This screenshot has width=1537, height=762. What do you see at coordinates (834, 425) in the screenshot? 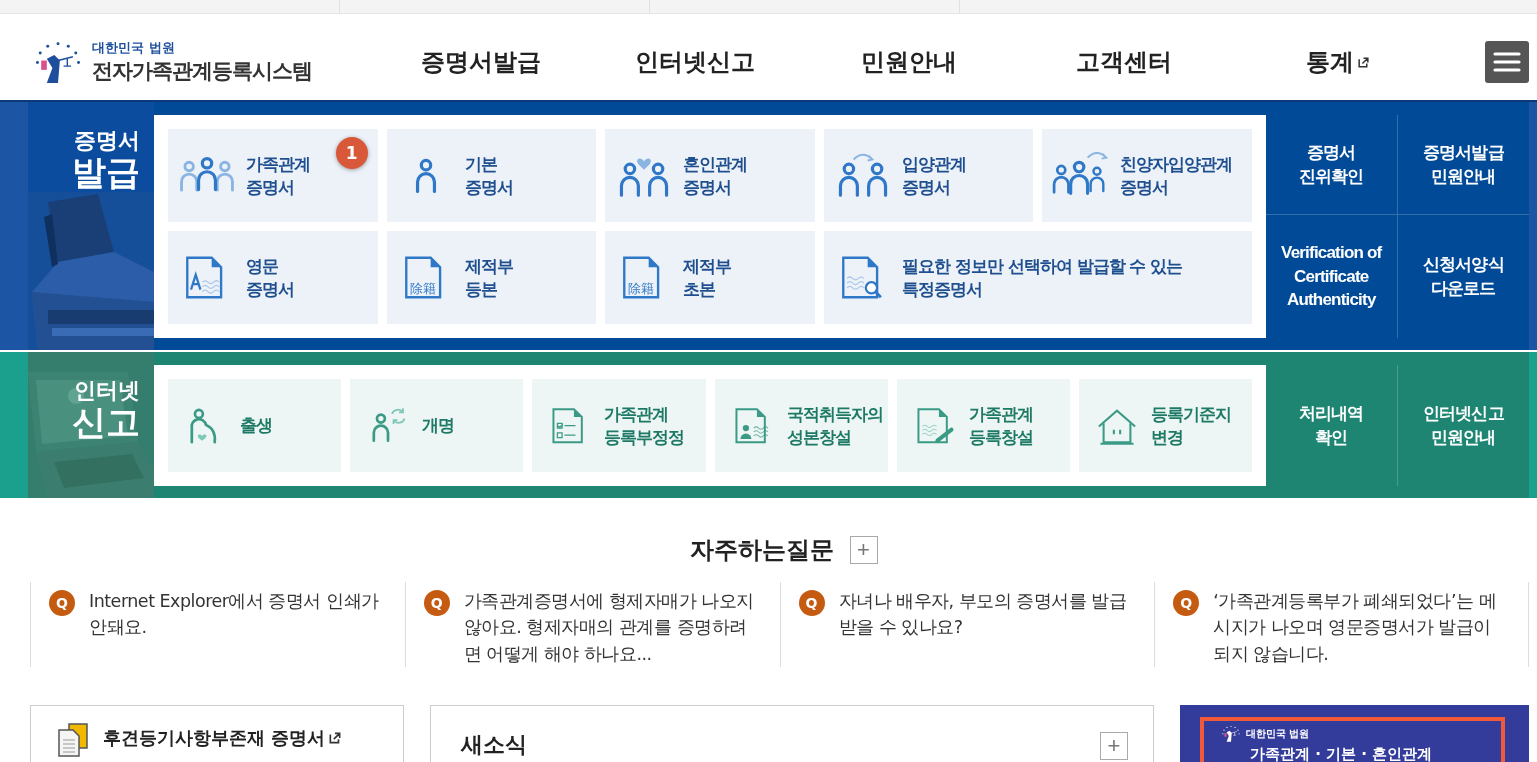
I see `tile-label: 국적취득자의 성본창설` at bounding box center [834, 425].